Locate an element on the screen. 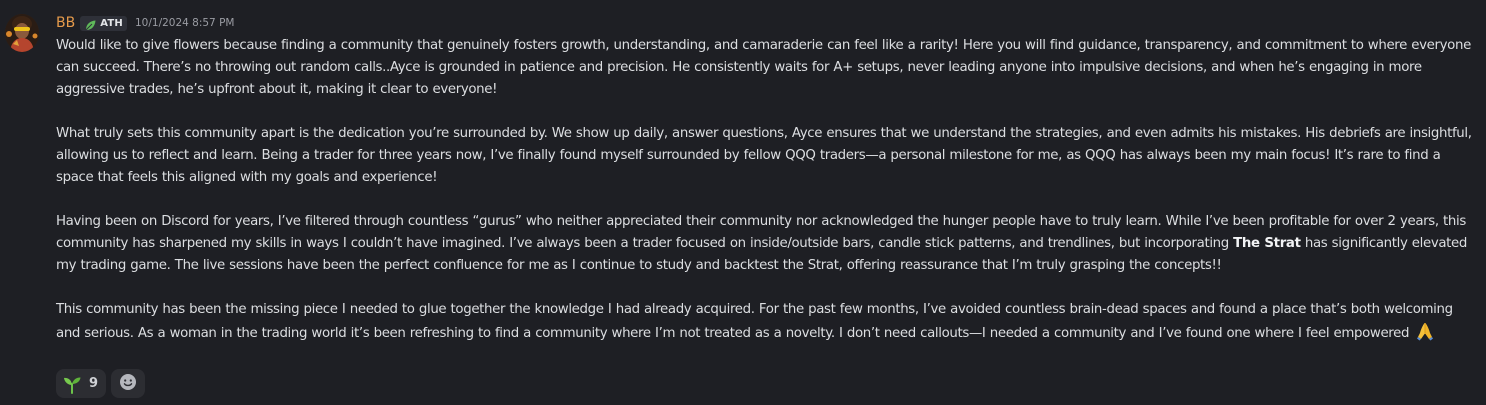 This screenshot has width=1486, height=405. message-header: BB ATH 10/1/2024 8:57 PM is located at coordinates (145, 23).